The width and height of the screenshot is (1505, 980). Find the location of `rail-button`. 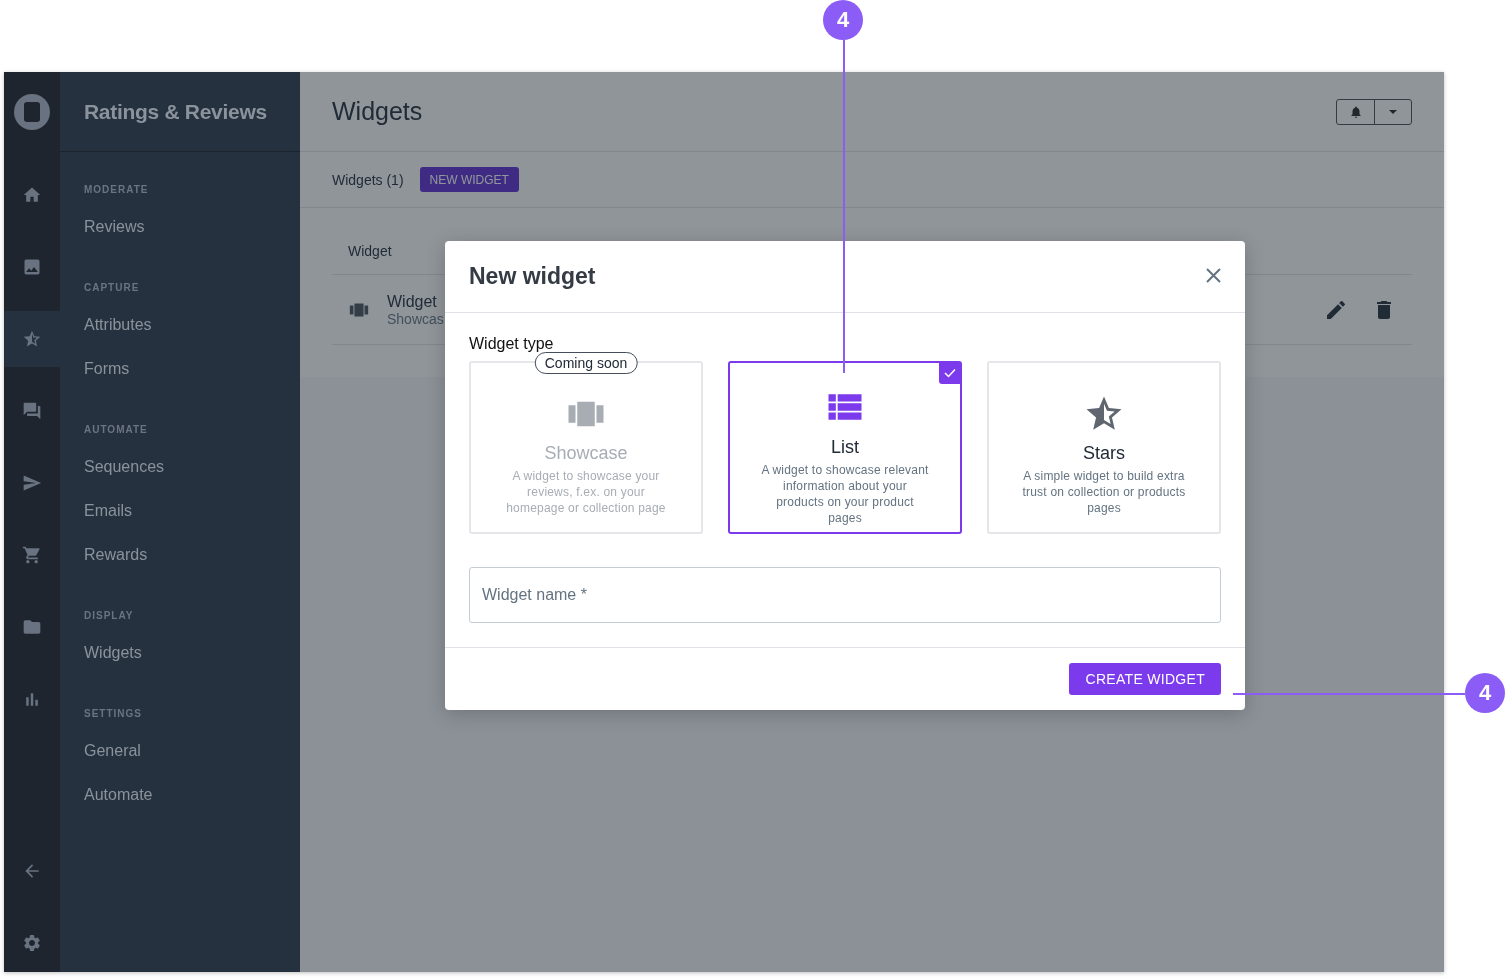

rail-button is located at coordinates (32, 339).